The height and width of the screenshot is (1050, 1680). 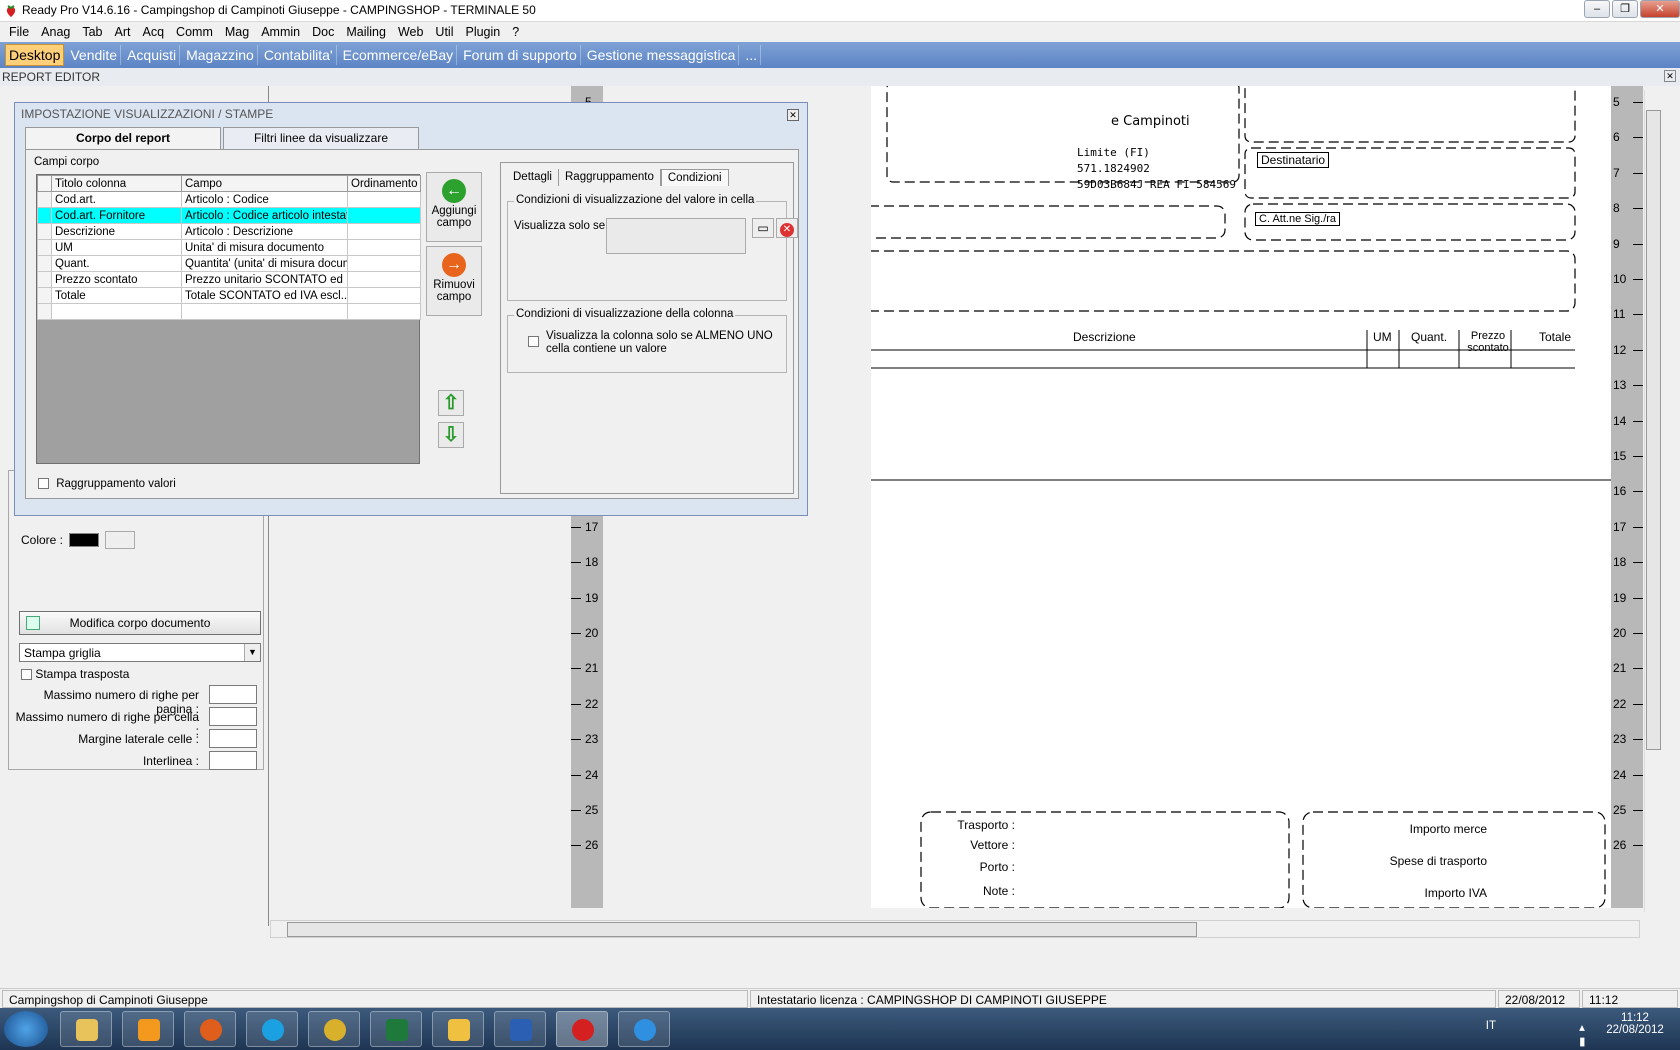 I want to click on table-row: UM Unita' di misura documento, so click(x=229, y=247).